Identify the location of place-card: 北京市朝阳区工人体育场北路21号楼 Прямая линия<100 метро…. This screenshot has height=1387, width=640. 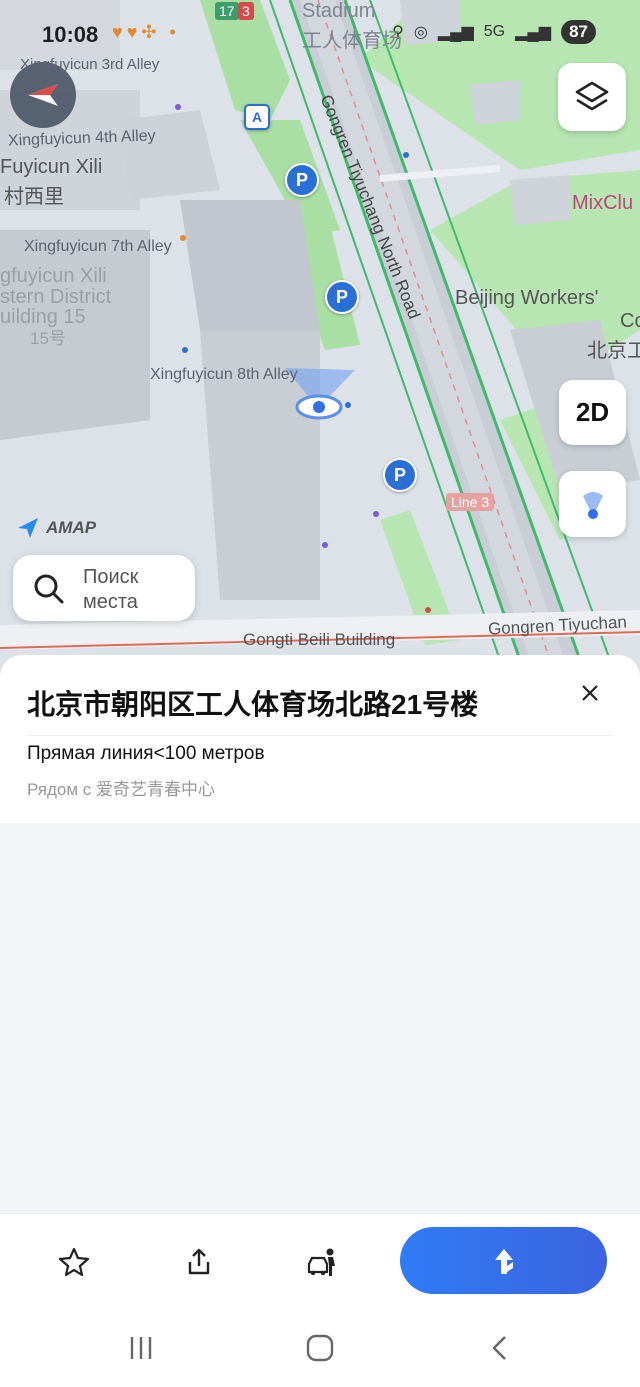
(320, 739).